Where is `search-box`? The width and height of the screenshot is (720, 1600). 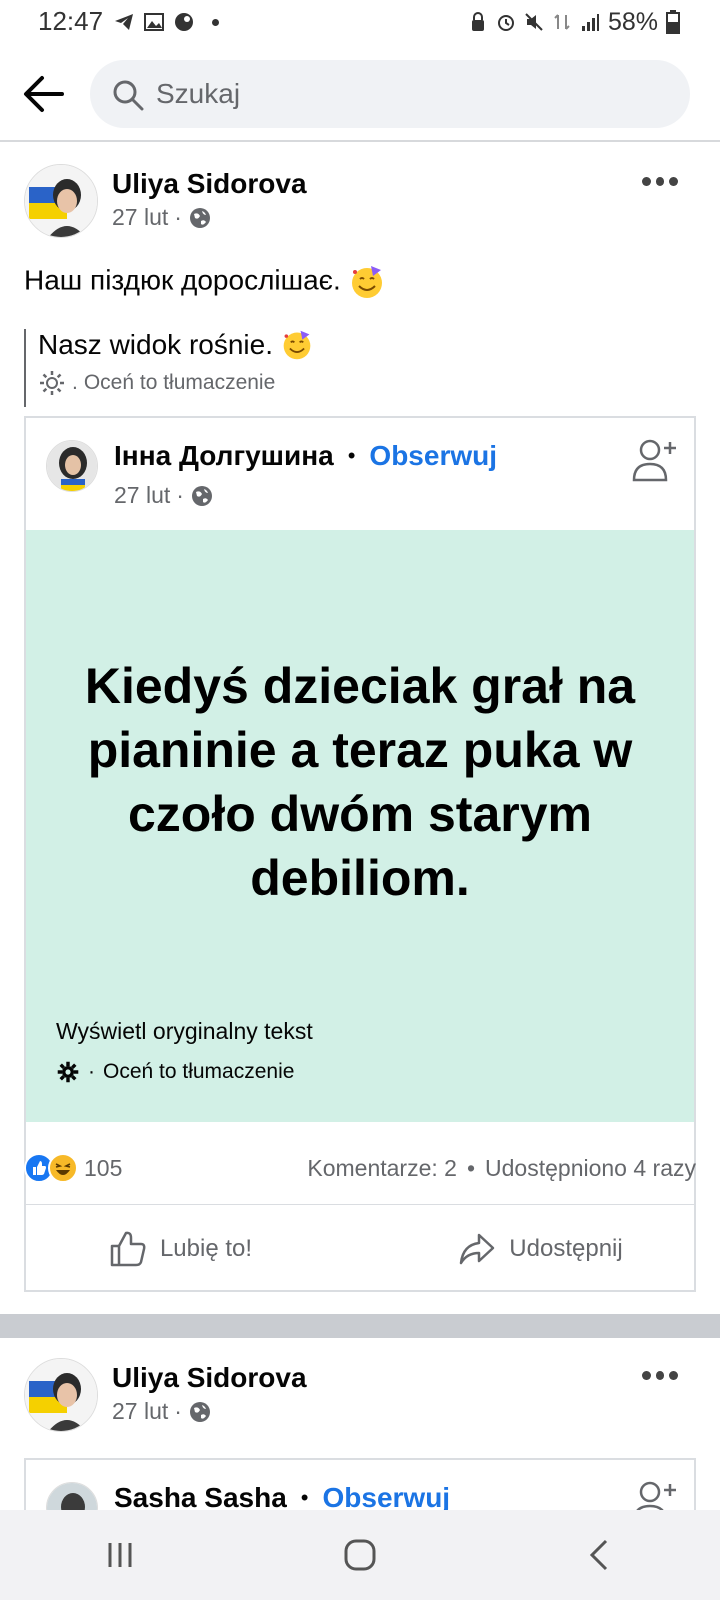 search-box is located at coordinates (390, 94).